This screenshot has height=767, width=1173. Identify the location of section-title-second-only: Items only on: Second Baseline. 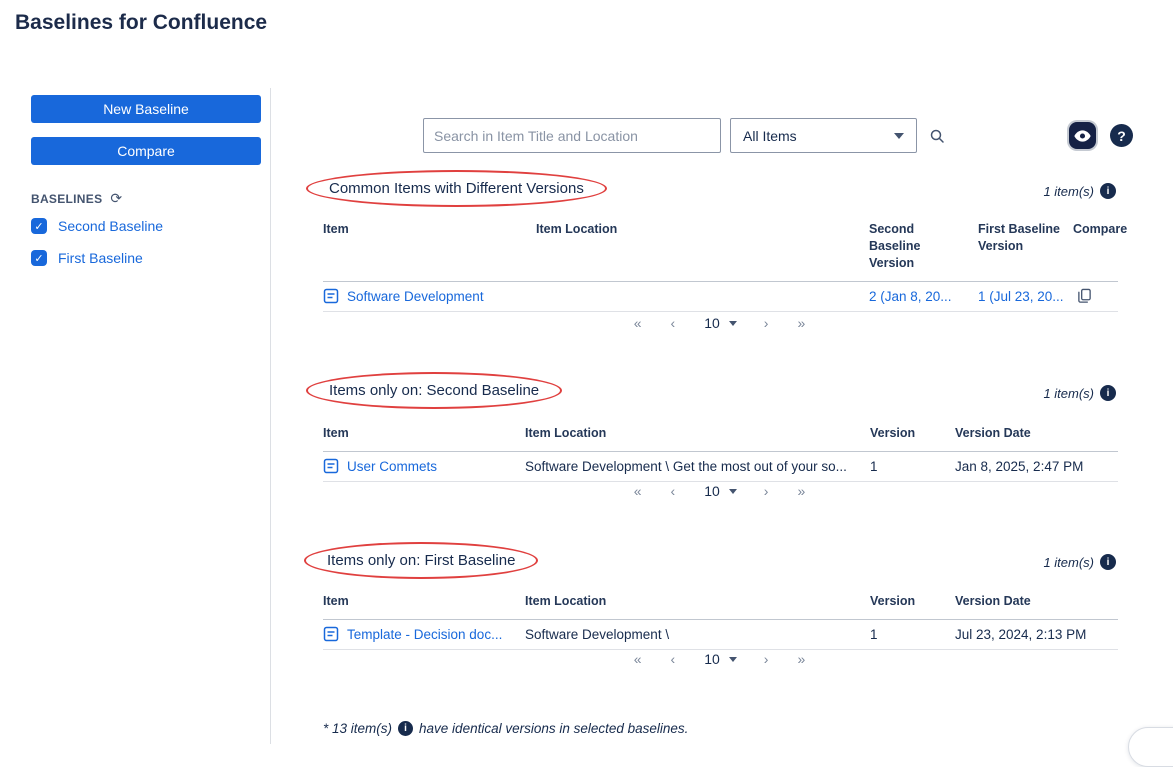
(434, 390).